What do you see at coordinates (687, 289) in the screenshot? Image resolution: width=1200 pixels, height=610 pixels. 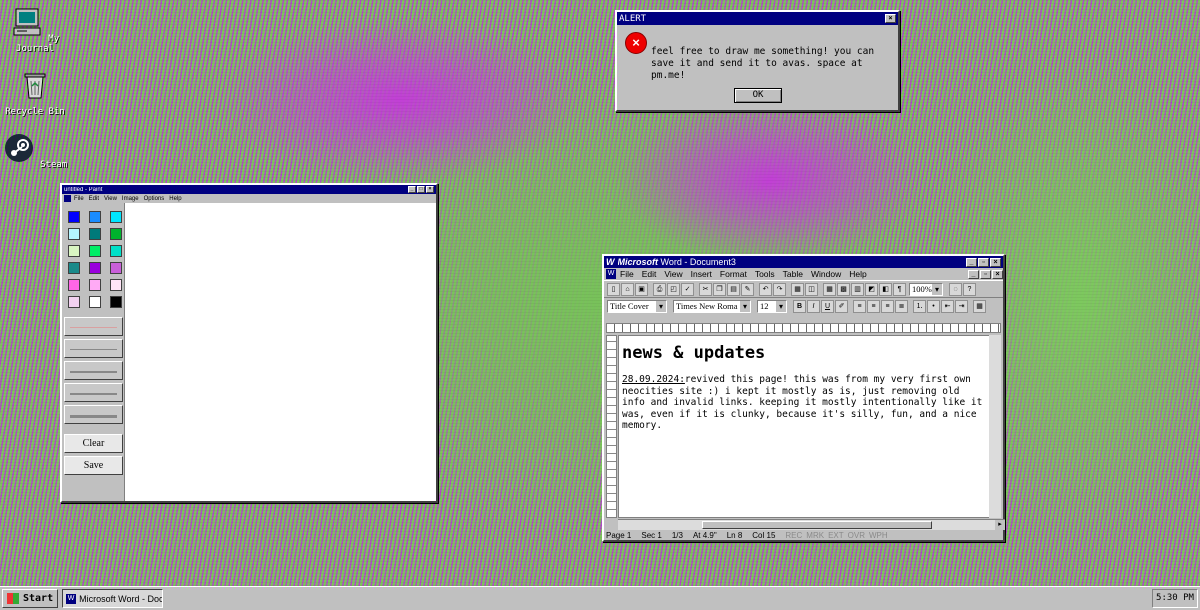 I see `spelling-icon: ✓` at bounding box center [687, 289].